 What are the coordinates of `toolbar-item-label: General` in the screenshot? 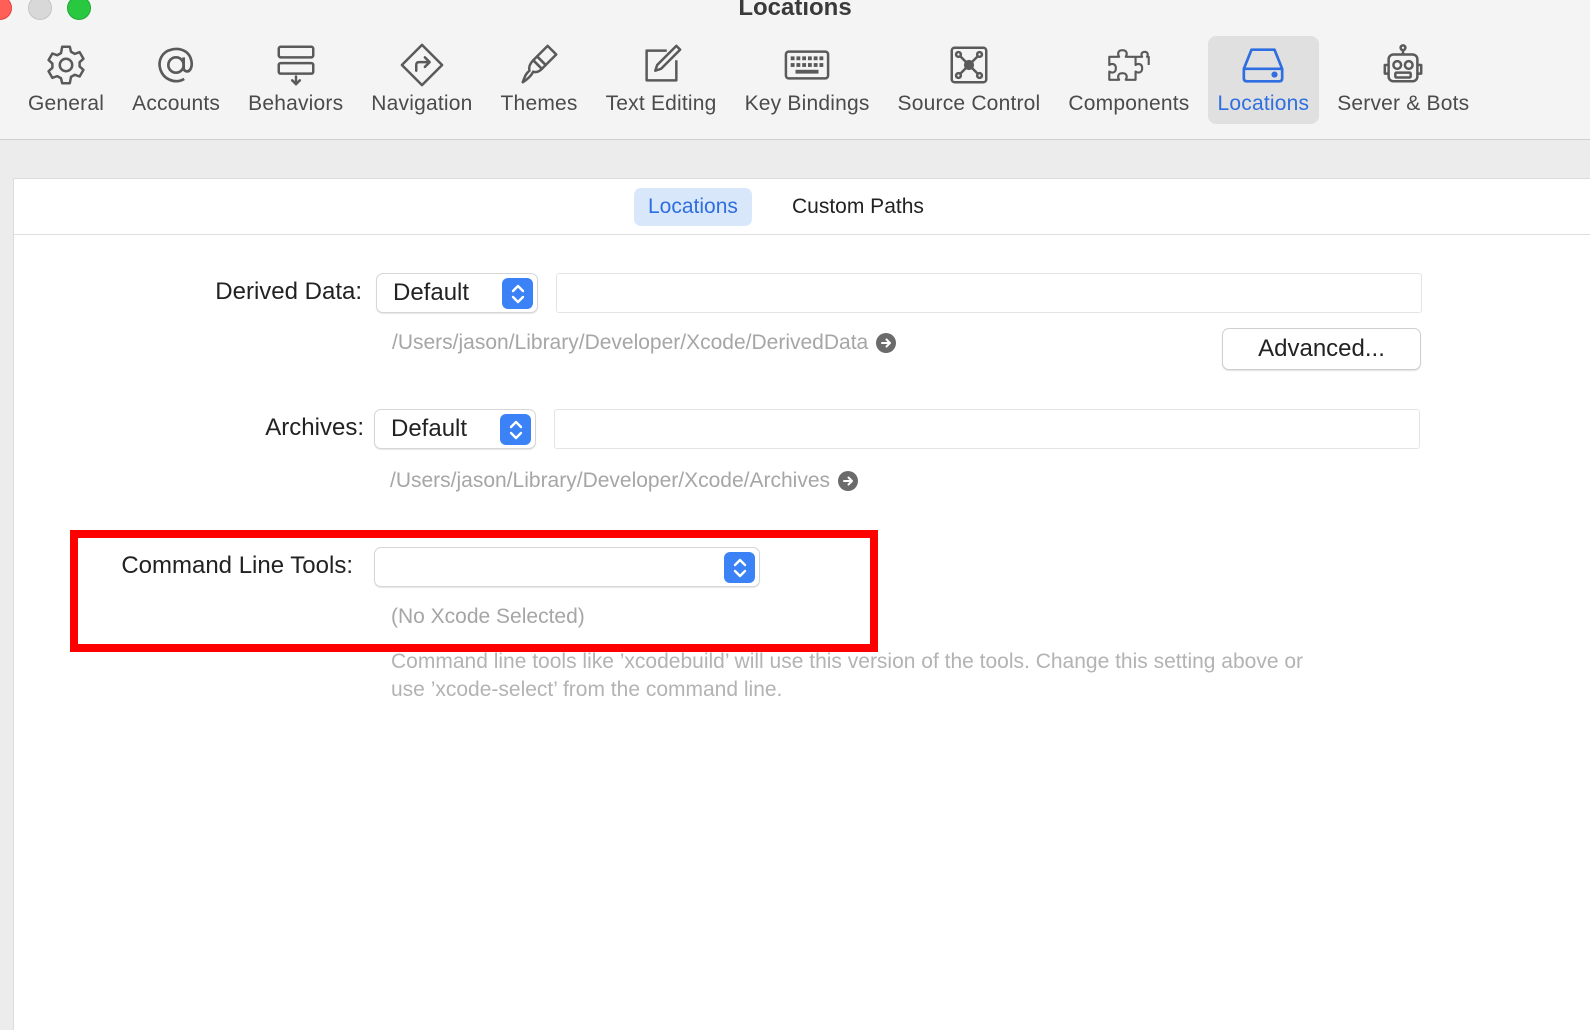 It's located at (66, 103).